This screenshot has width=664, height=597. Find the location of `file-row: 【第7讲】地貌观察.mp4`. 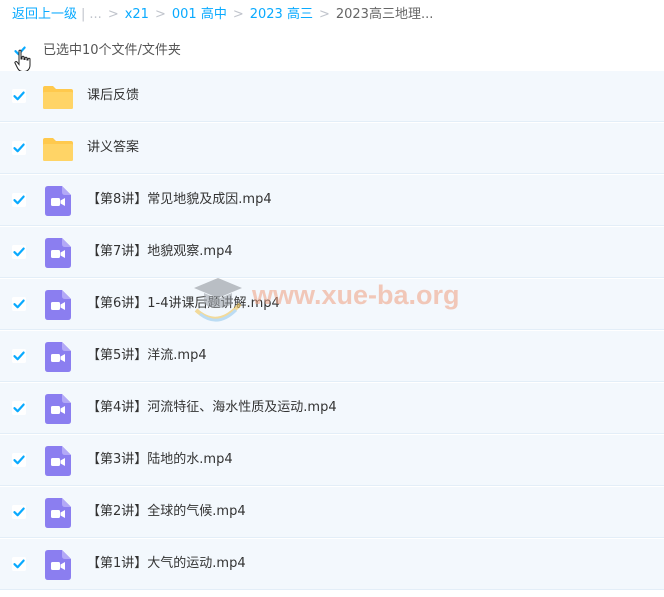

file-row: 【第7讲】地貌观察.mp4 is located at coordinates (332, 252).